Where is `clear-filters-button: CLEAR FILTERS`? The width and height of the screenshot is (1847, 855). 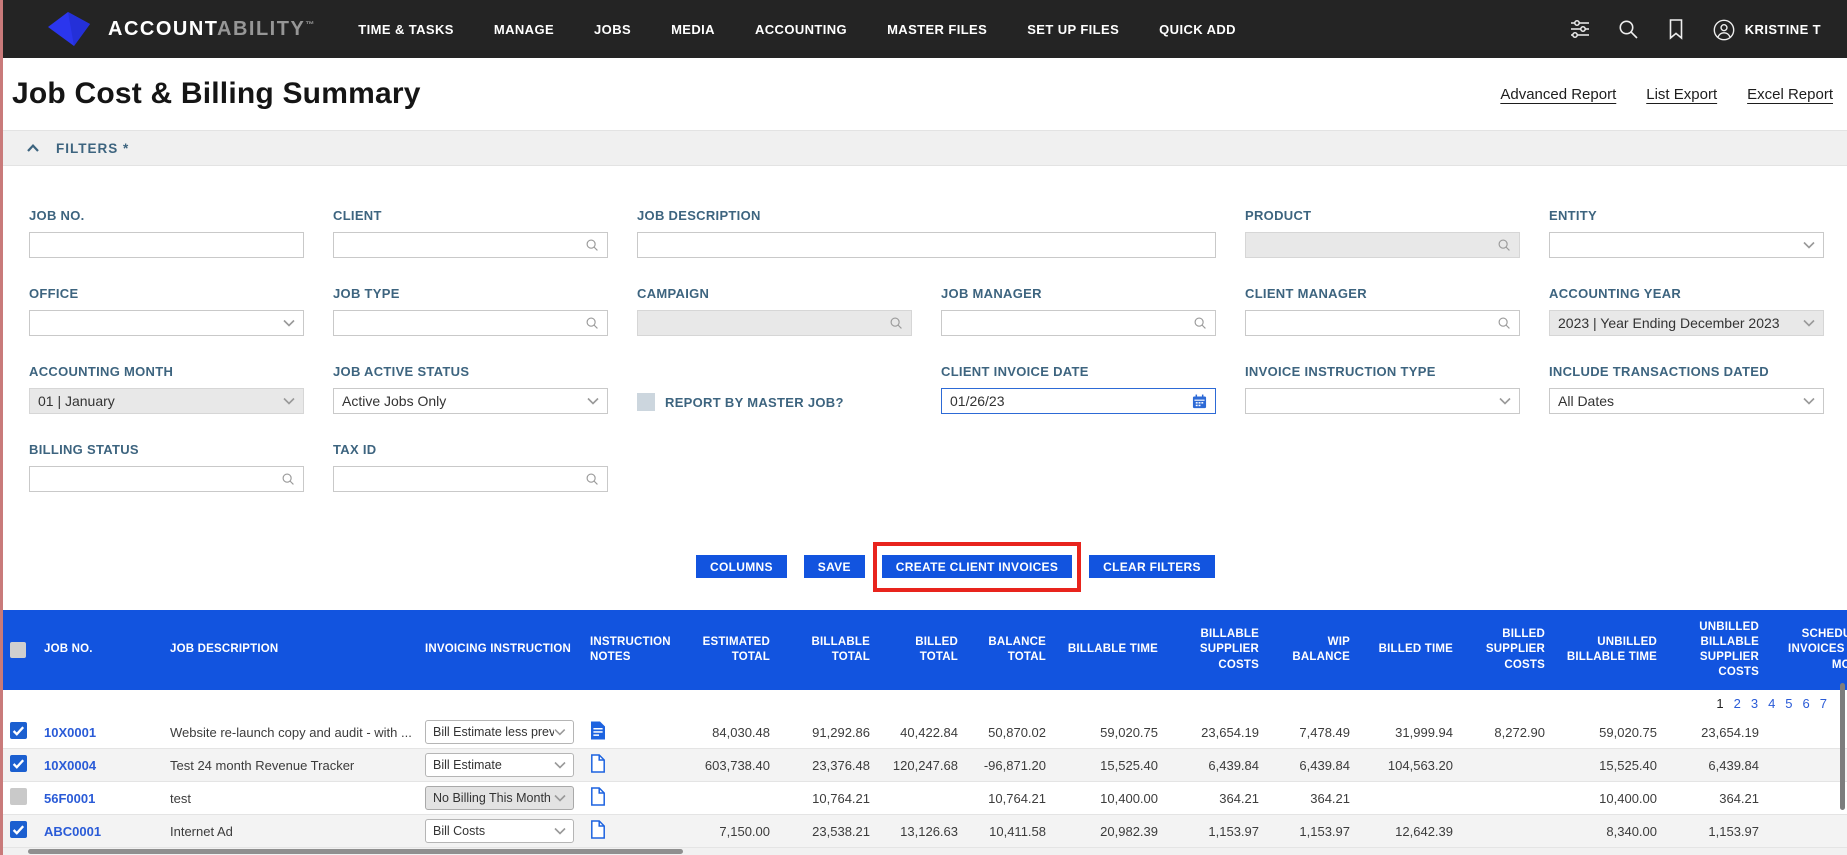
clear-filters-button: CLEAR FILTERS is located at coordinates (1152, 566).